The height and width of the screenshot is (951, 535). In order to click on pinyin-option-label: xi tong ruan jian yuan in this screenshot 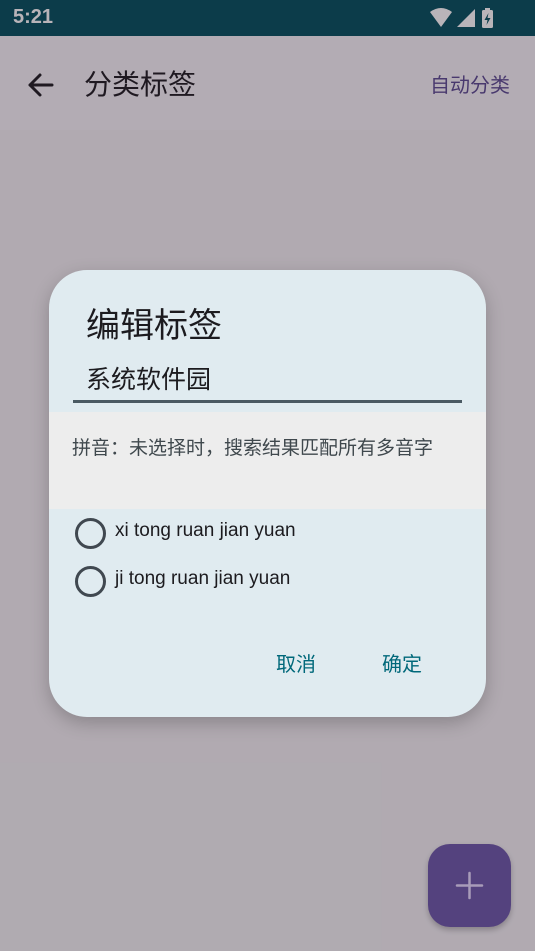, I will do `click(205, 530)`.